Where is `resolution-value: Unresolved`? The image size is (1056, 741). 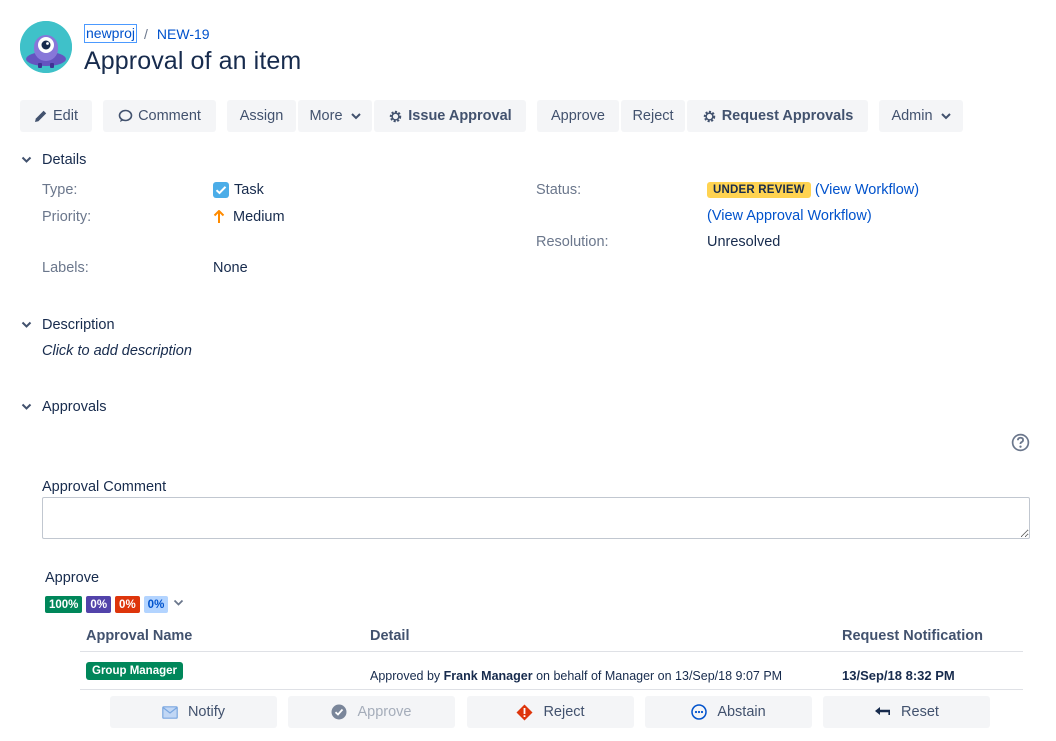
resolution-value: Unresolved is located at coordinates (744, 242).